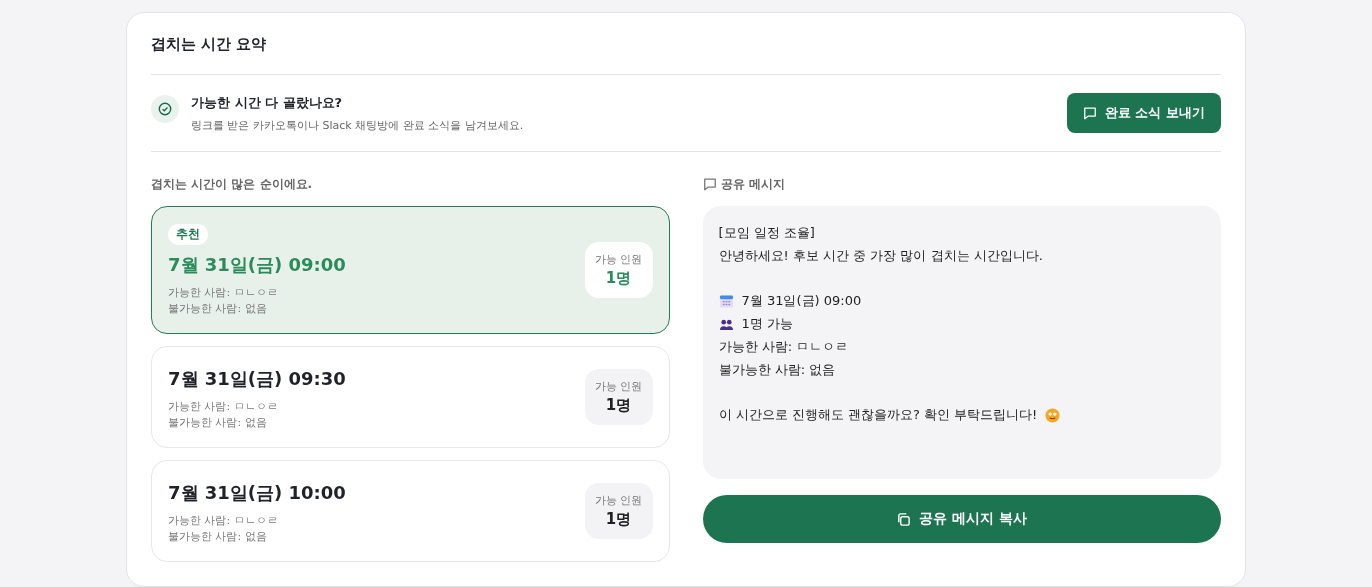 This screenshot has width=1372, height=587. Describe the element at coordinates (766, 233) in the screenshot. I see `message-line: [모임 일정 조율]` at that location.